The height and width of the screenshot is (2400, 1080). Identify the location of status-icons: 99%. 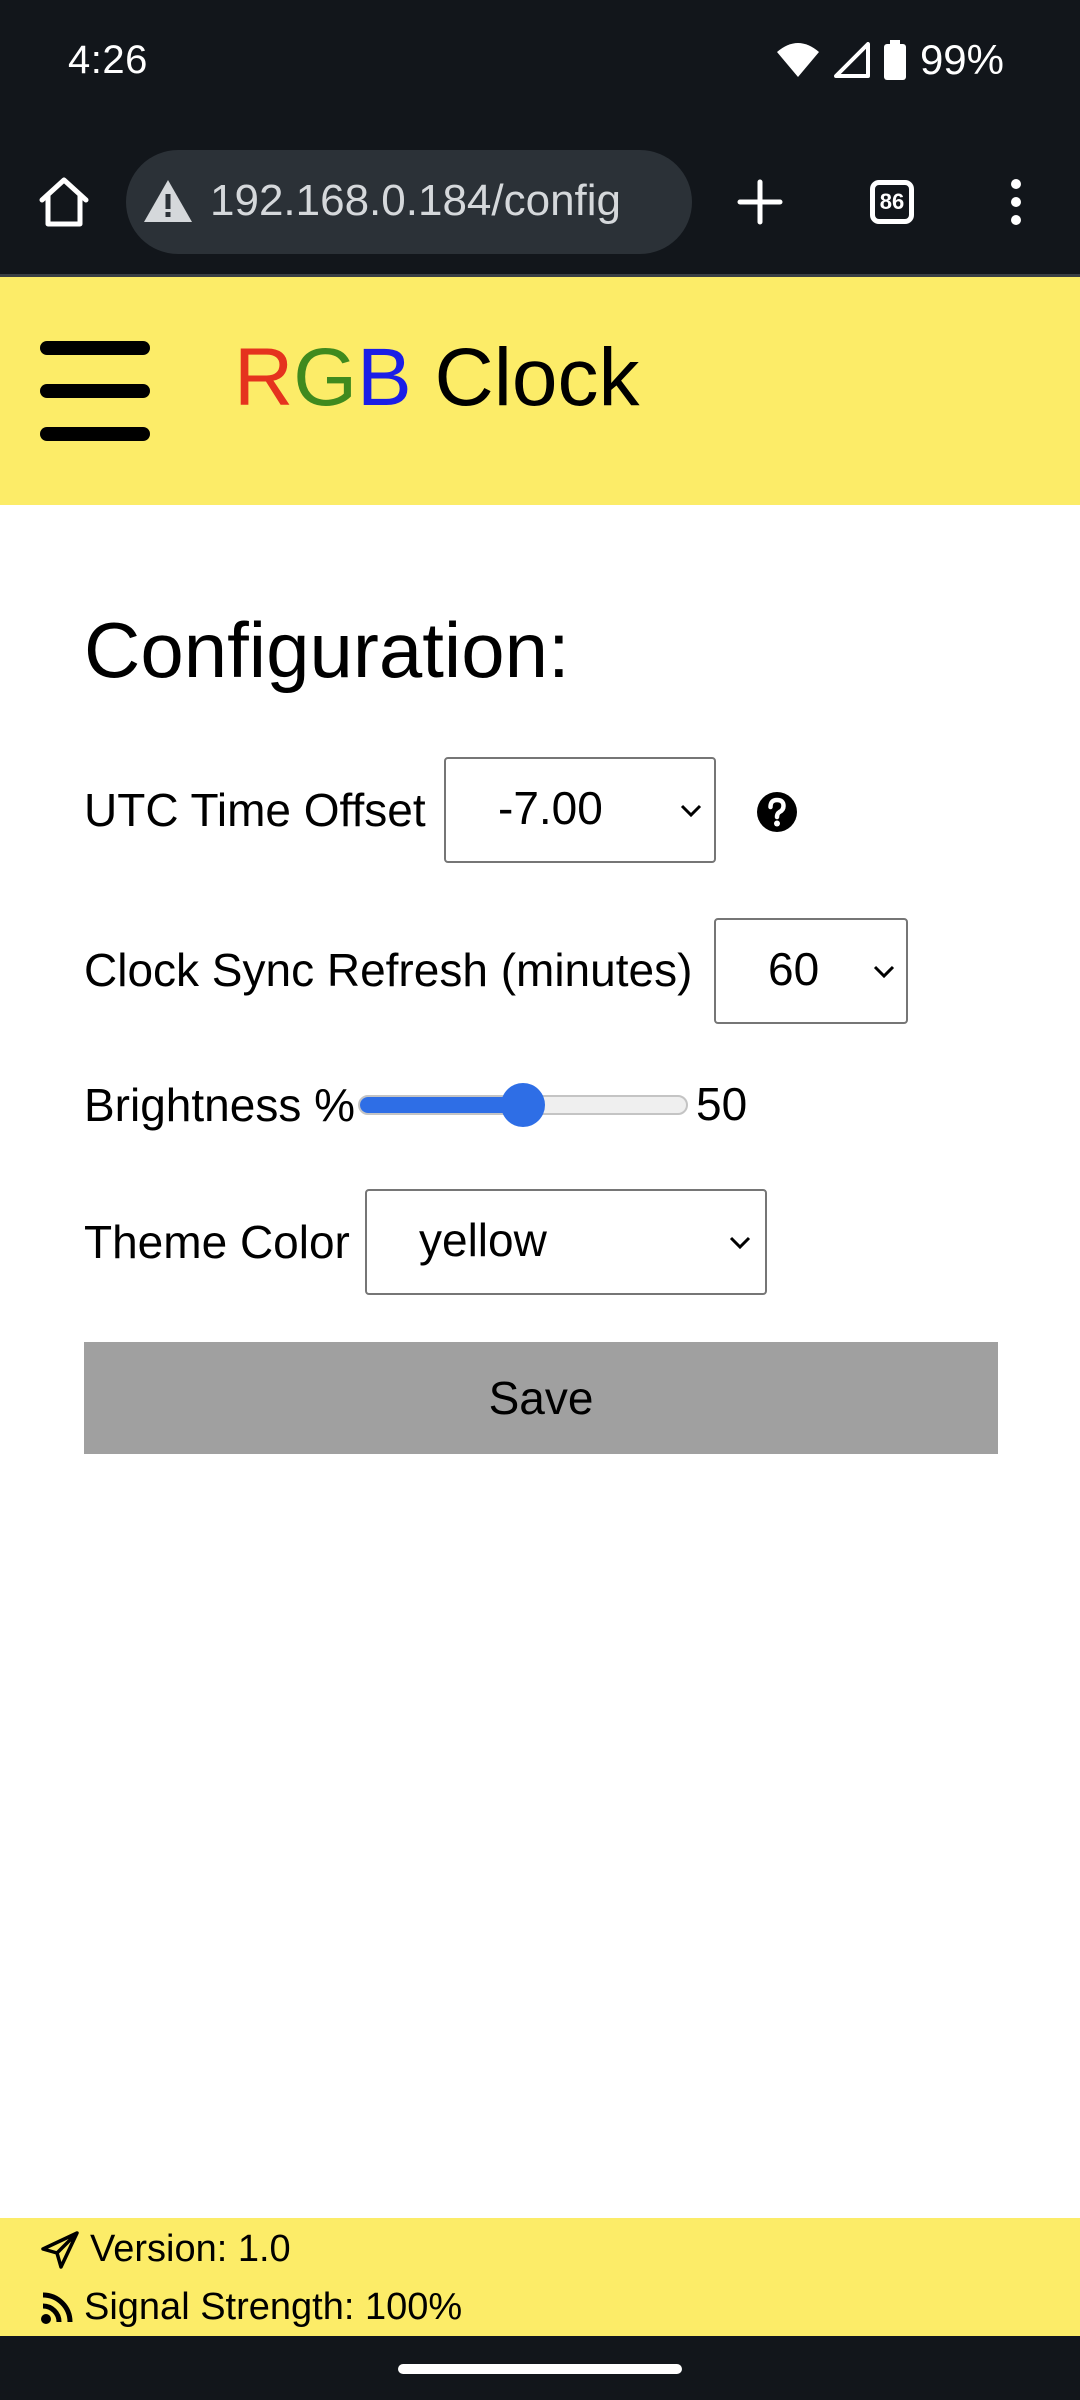
(890, 60).